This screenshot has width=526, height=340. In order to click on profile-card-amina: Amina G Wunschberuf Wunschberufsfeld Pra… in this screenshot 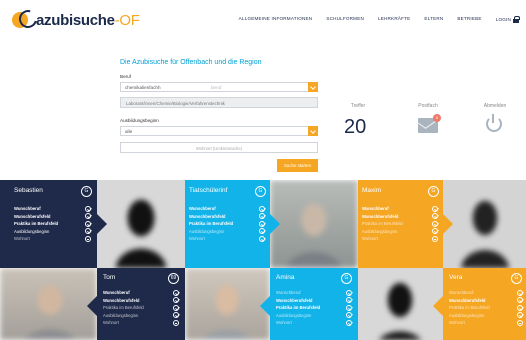, I will do `click(314, 304)`.